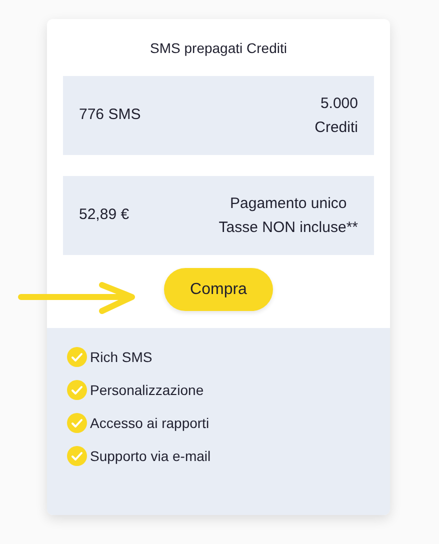  I want to click on sms-amount: 776 SMS, so click(110, 115).